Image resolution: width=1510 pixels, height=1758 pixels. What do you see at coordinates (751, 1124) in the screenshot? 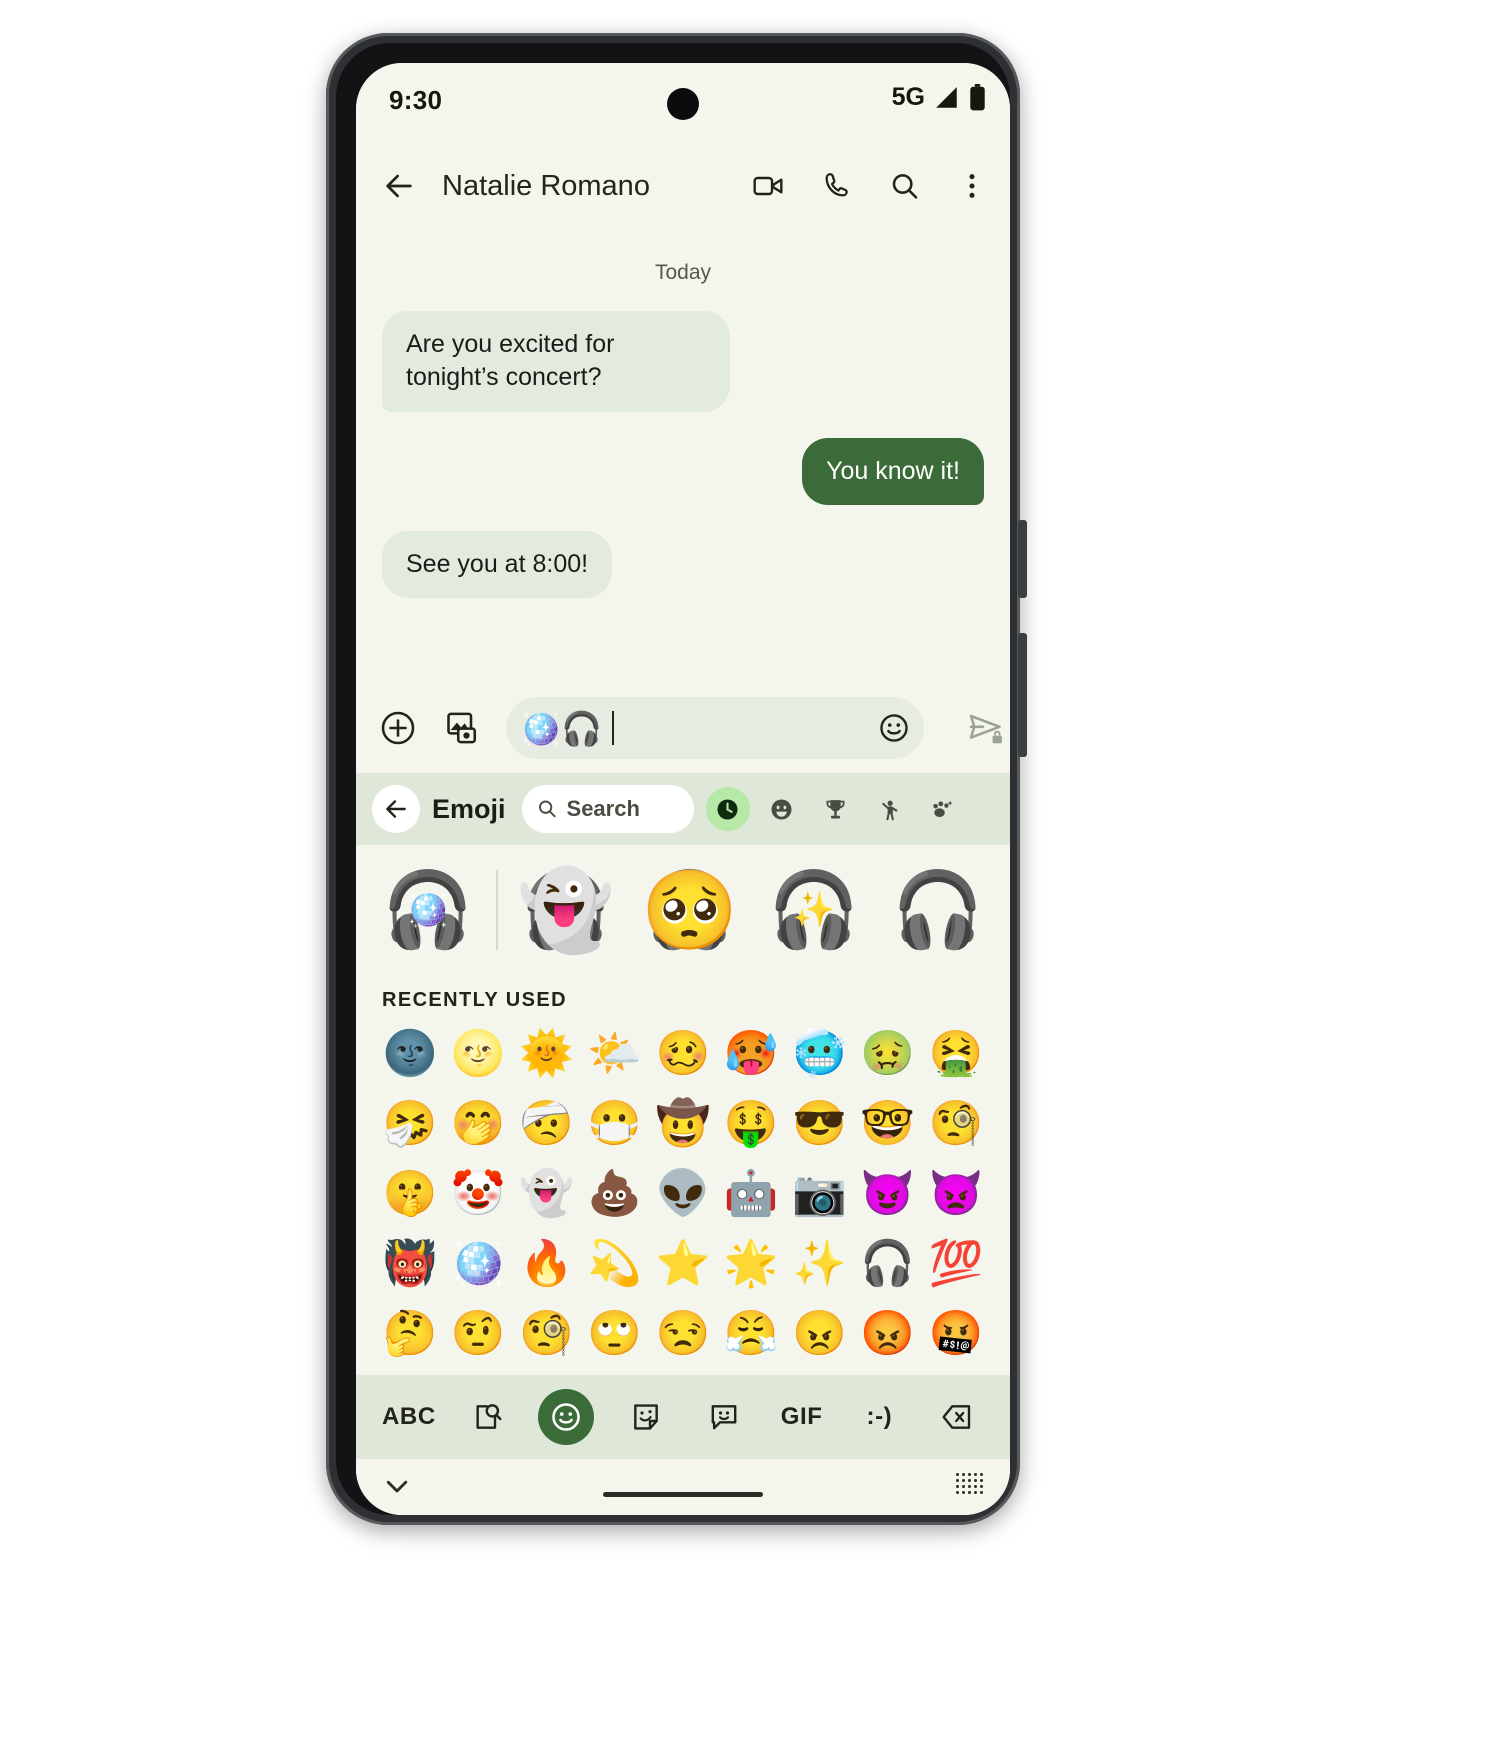
I see `emoji-cell: 🤑` at bounding box center [751, 1124].